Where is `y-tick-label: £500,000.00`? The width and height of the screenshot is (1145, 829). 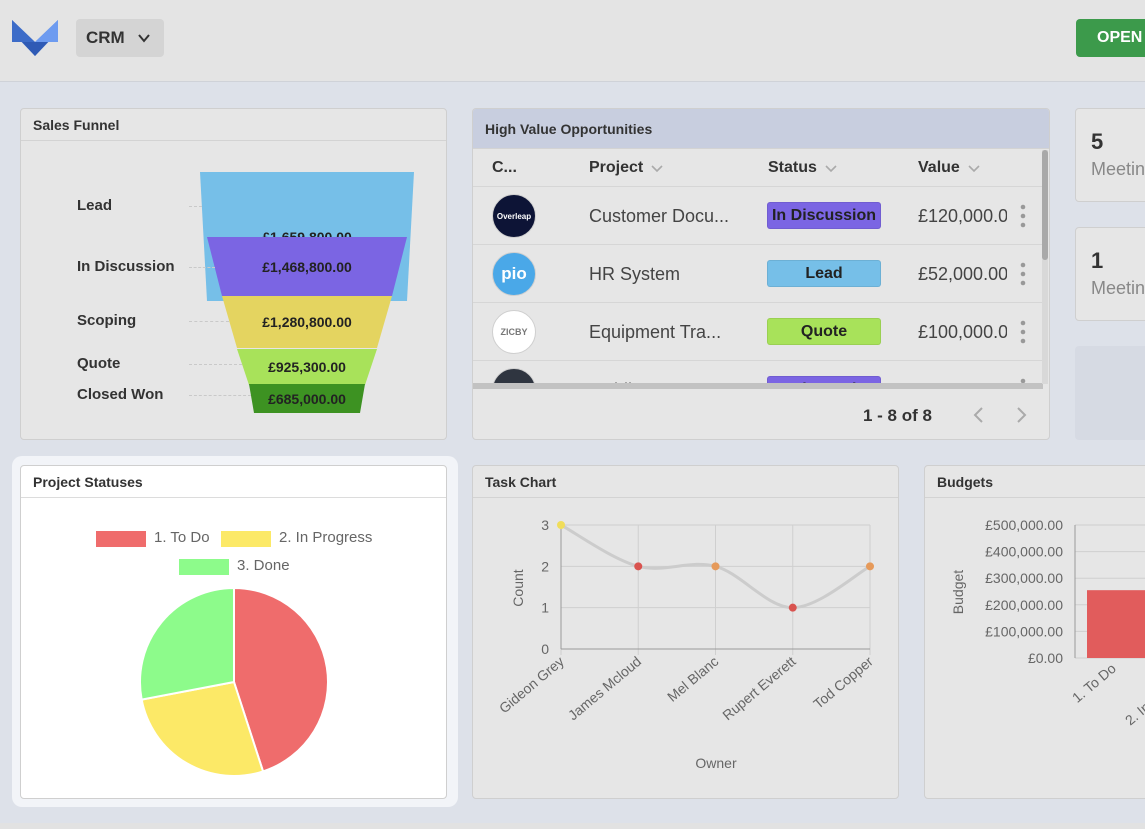
y-tick-label: £500,000.00 is located at coordinates (1024, 525).